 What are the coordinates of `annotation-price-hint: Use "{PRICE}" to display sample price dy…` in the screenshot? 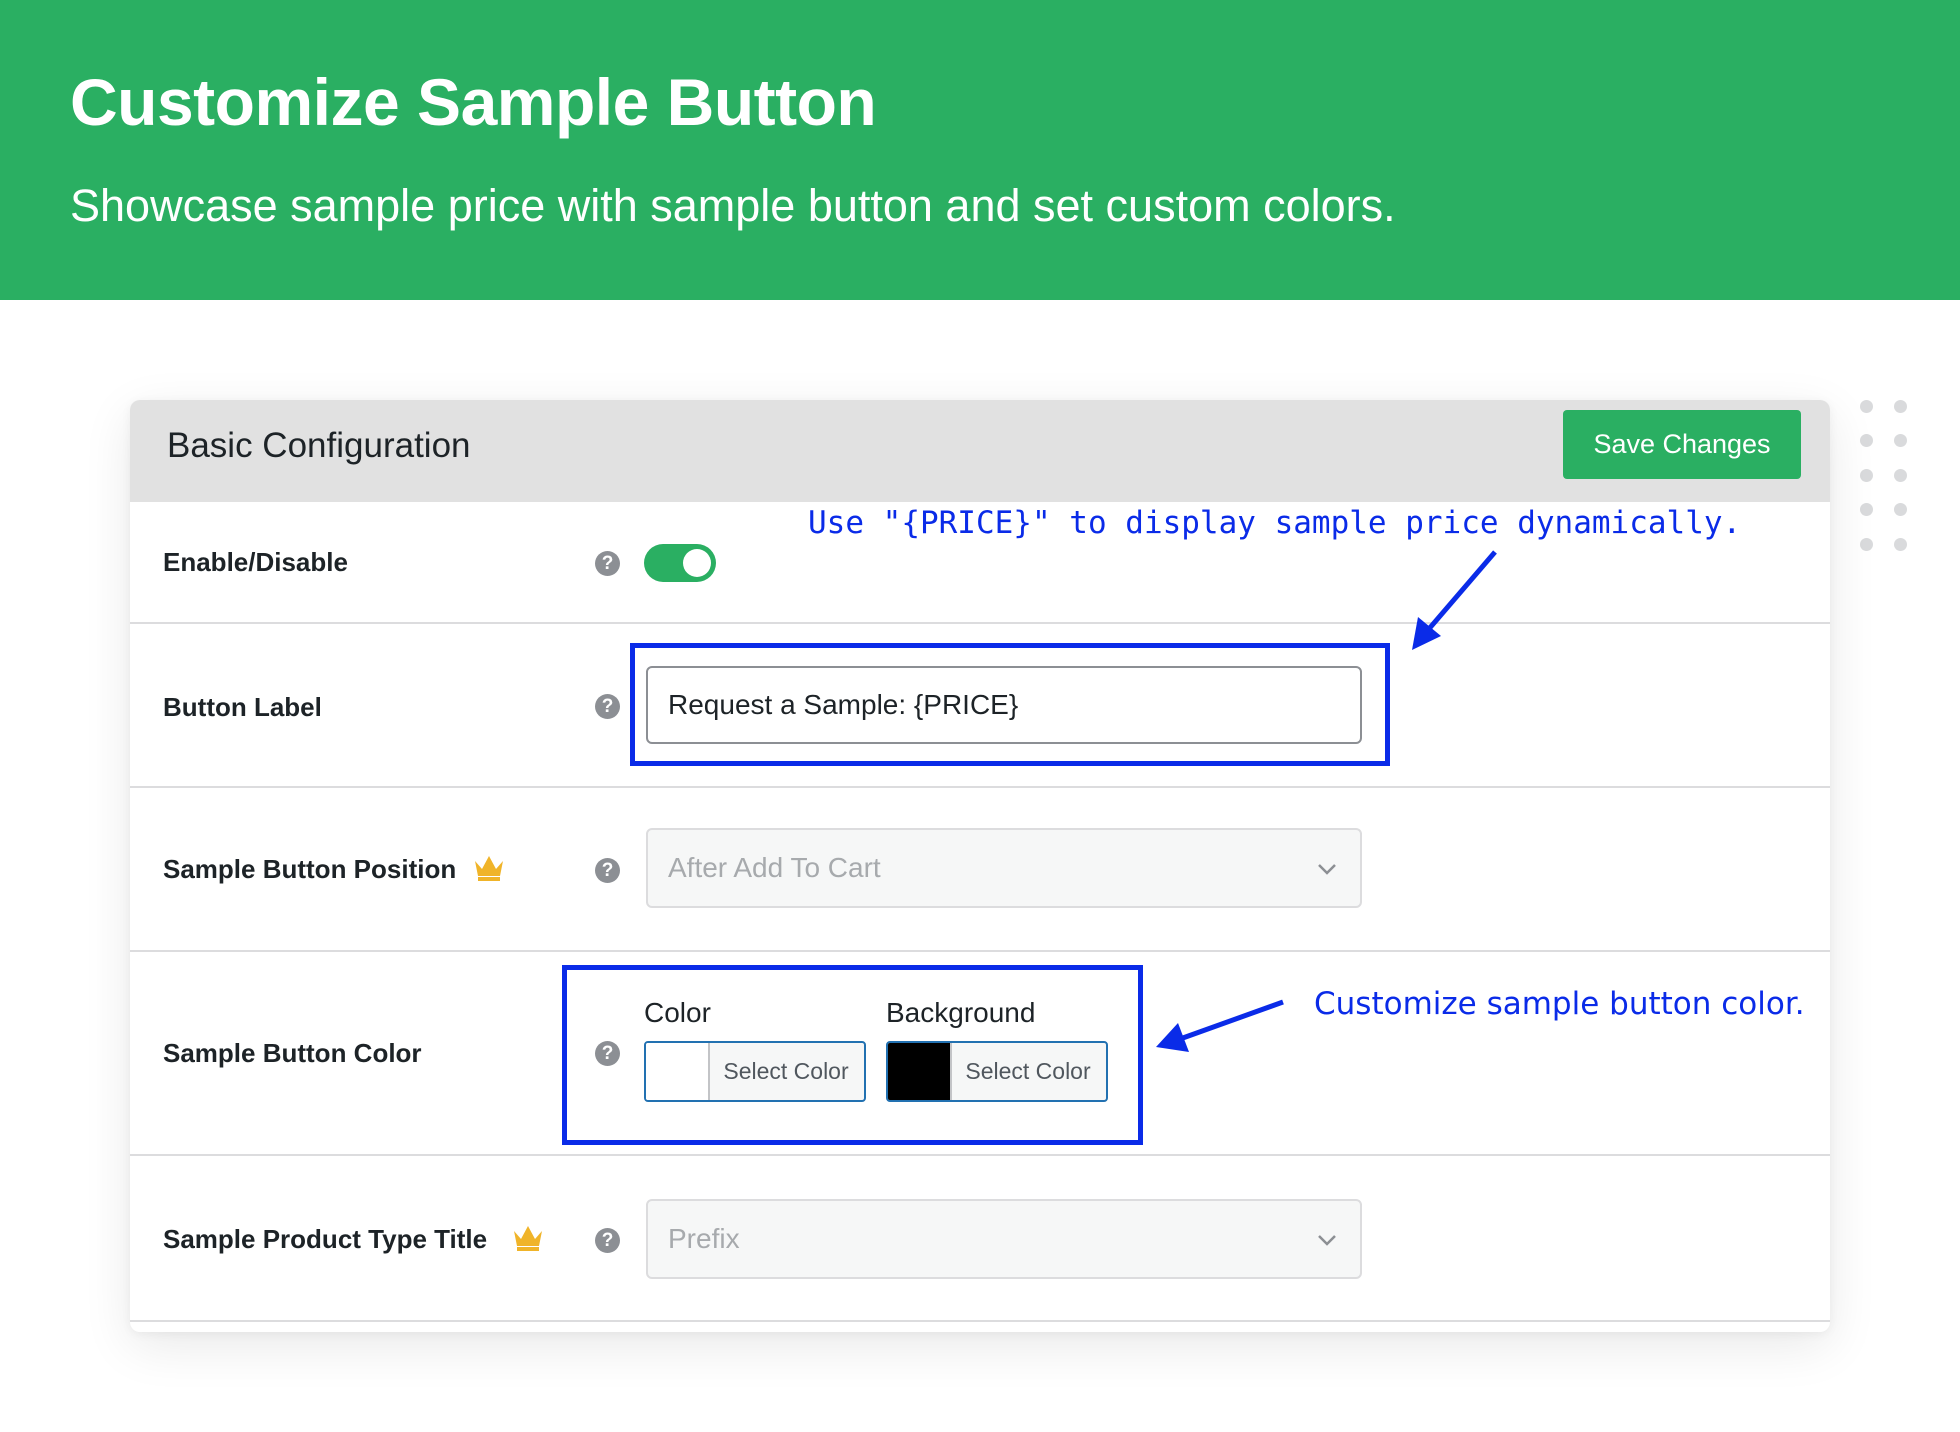 It's located at (1275, 523).